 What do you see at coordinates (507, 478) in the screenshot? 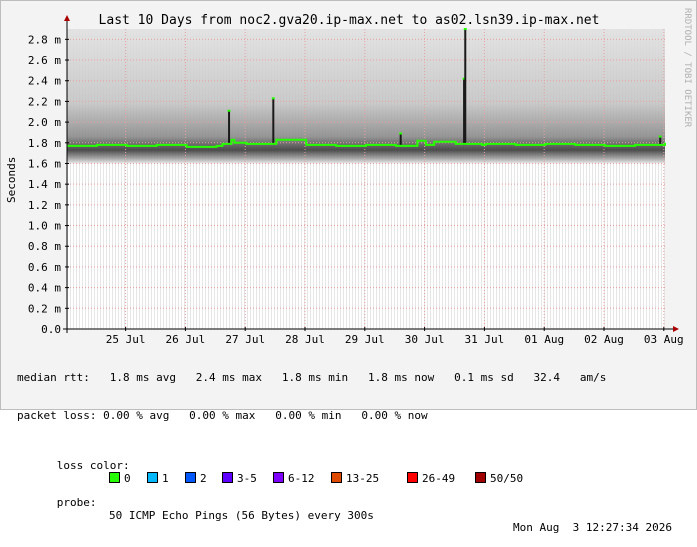
I see `loss-color-label-text: 50/50` at bounding box center [507, 478].